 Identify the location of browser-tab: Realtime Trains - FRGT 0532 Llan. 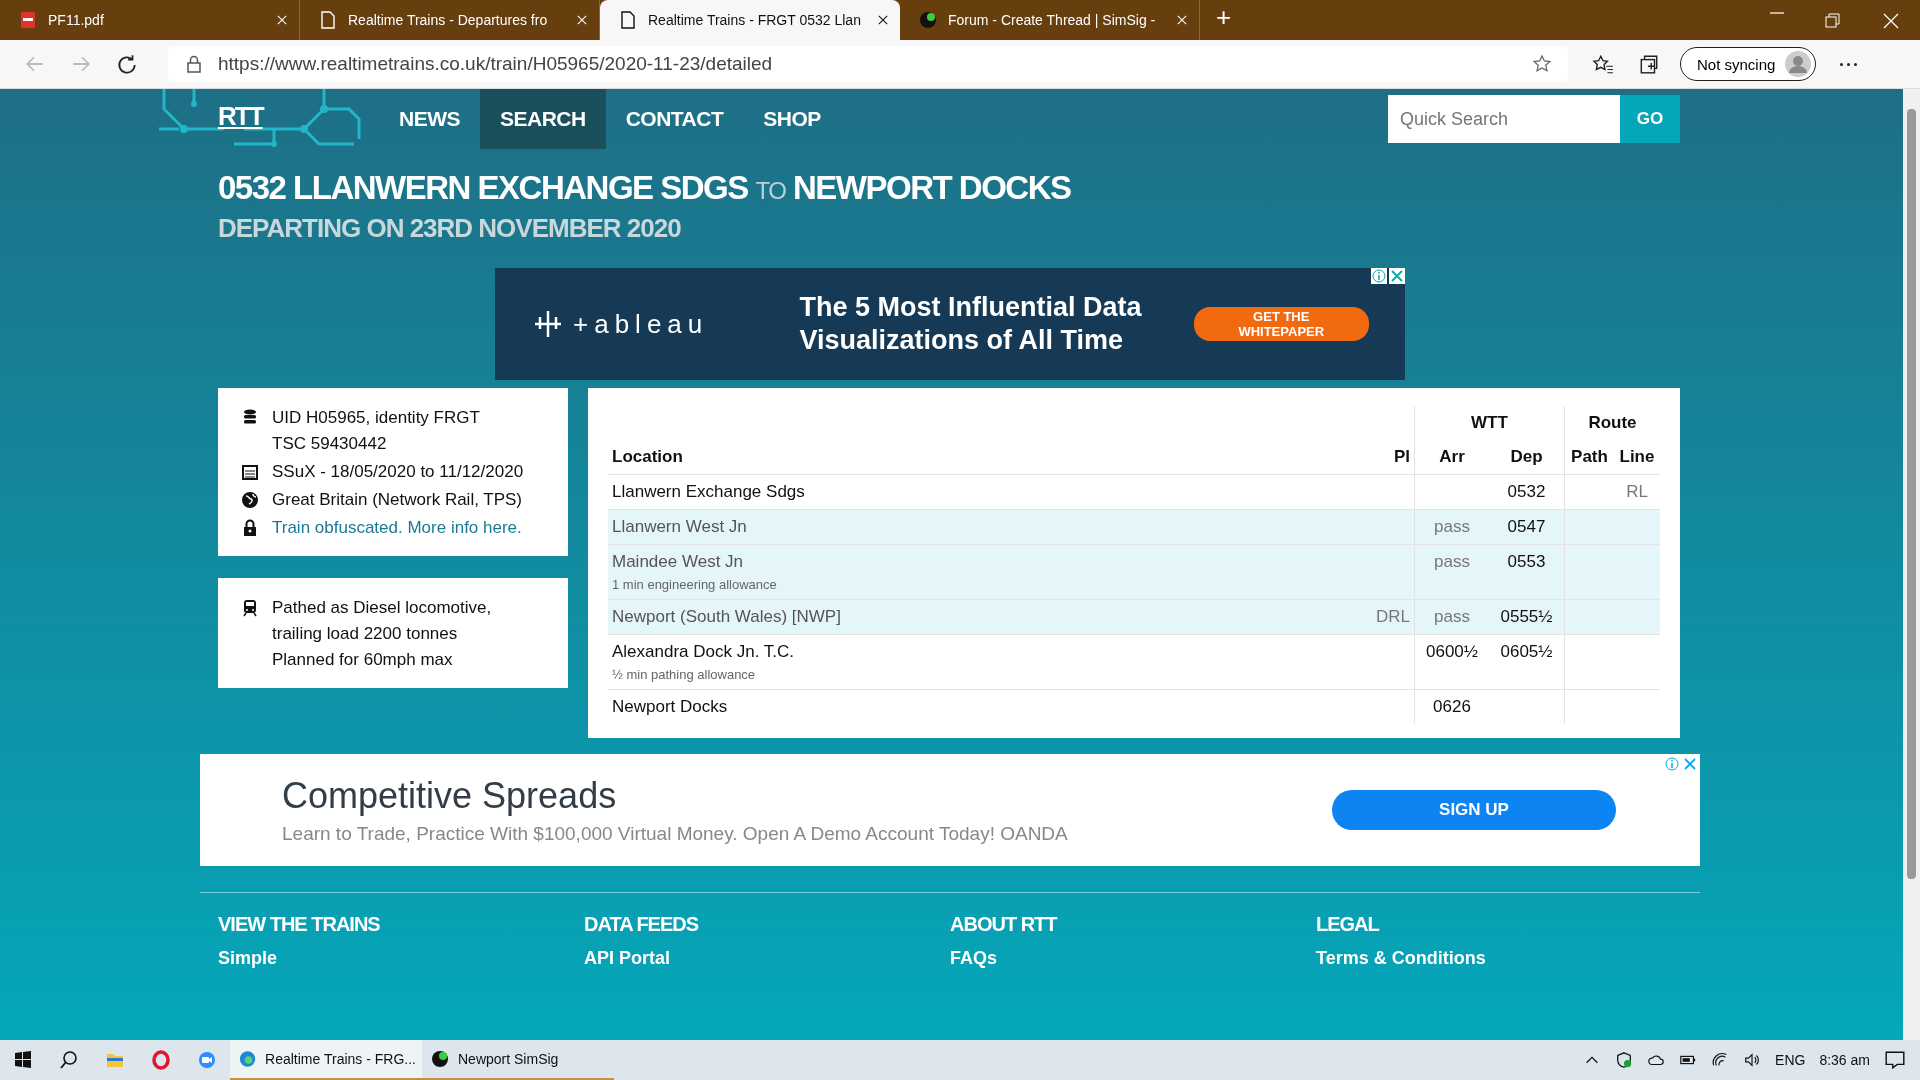
(750, 20).